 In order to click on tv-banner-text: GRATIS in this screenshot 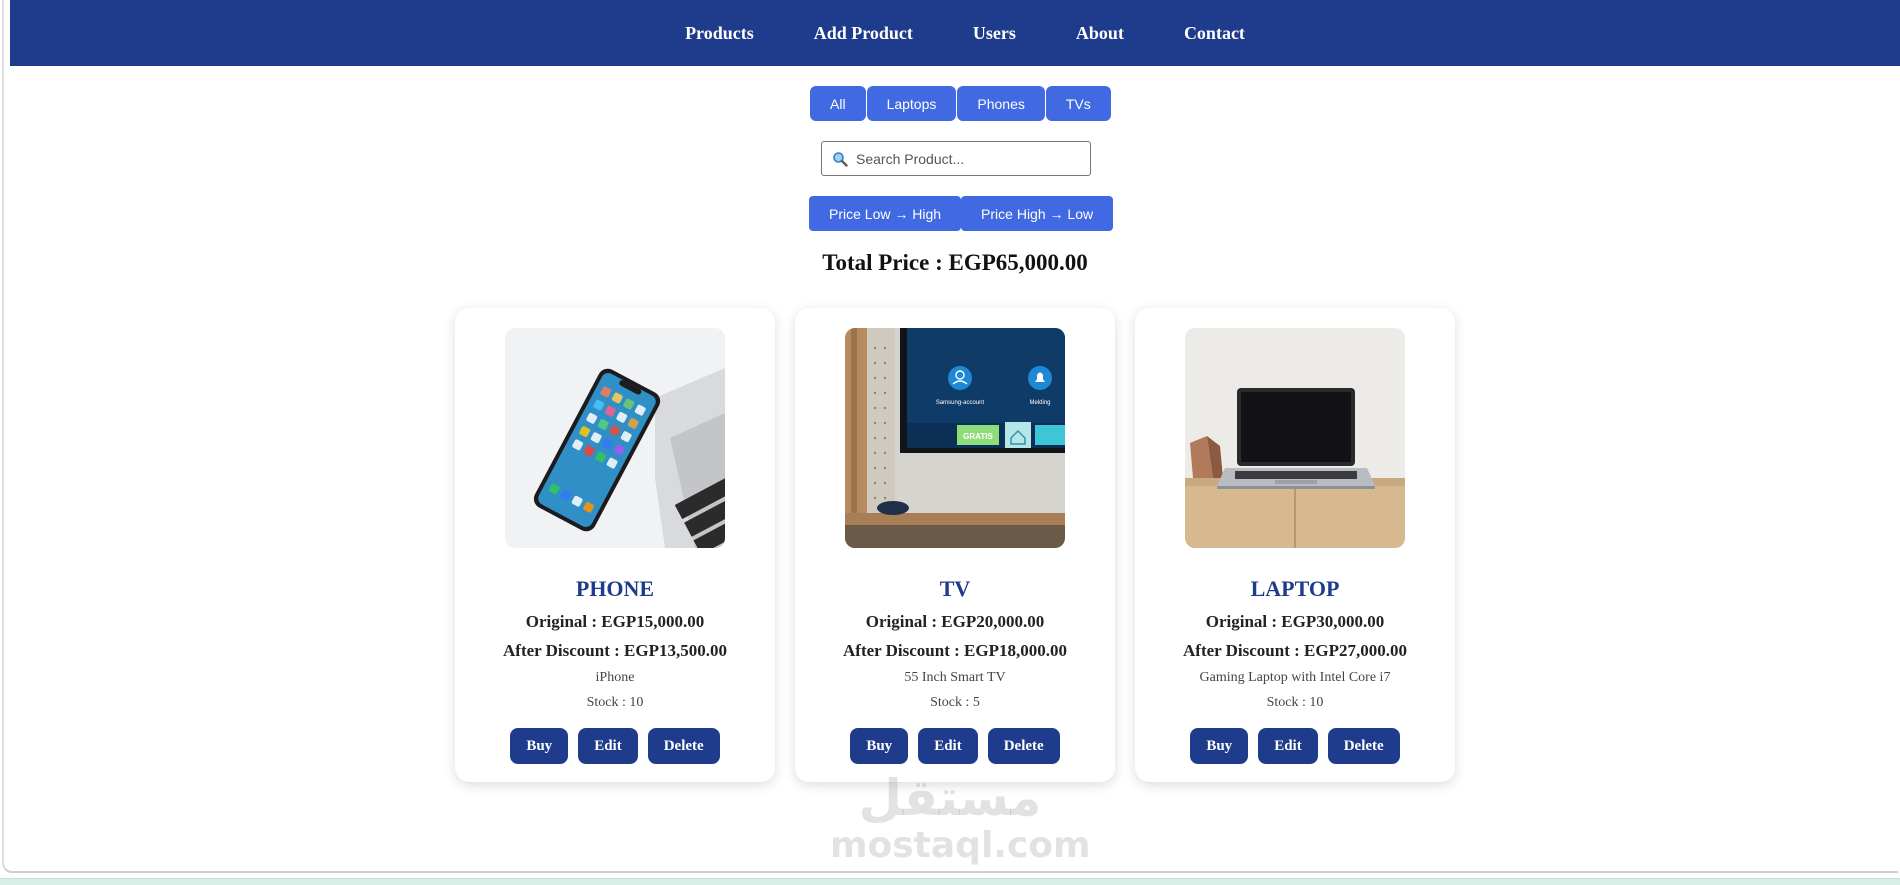, I will do `click(978, 436)`.